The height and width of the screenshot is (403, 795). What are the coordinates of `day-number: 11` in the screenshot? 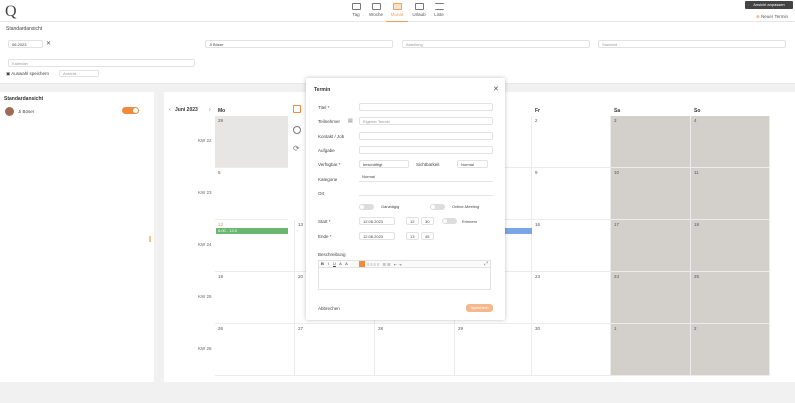 It's located at (696, 172).